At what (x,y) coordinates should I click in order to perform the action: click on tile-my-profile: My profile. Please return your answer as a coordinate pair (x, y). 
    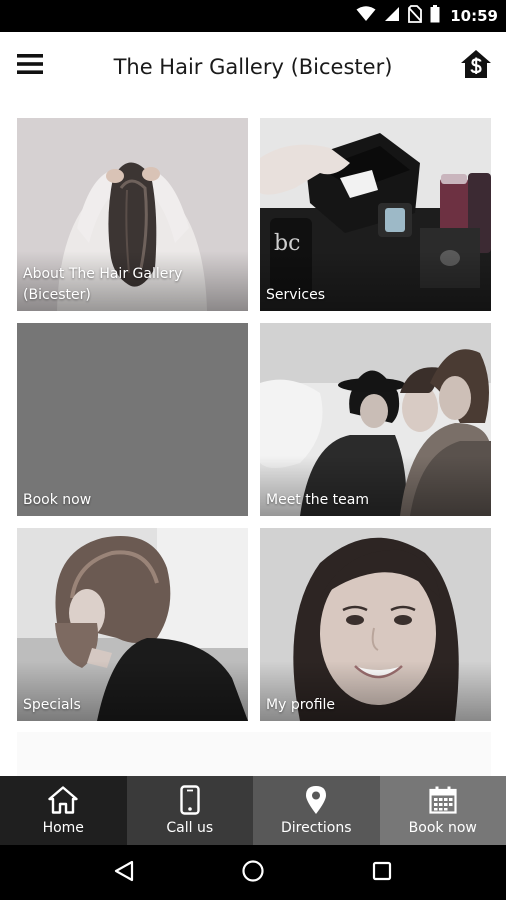
    Looking at the image, I should click on (375, 624).